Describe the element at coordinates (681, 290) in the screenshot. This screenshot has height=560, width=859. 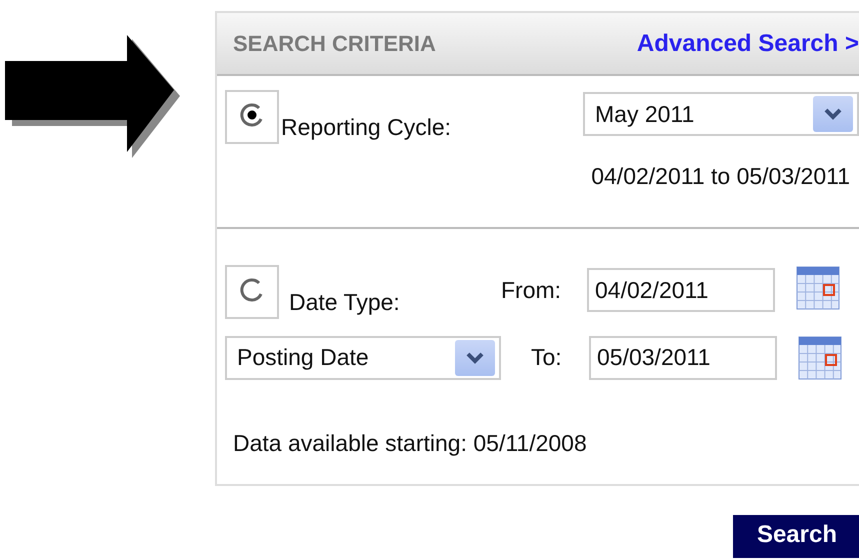
I see `from-date-field: 04/02/2011` at that location.